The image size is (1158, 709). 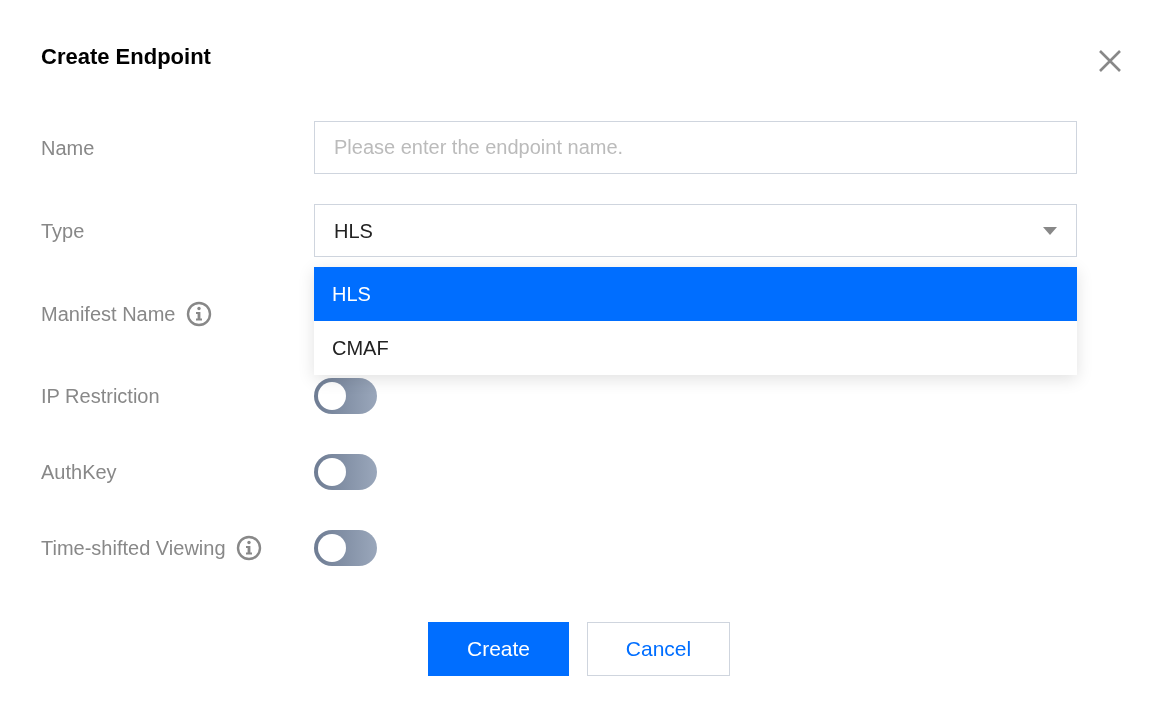 What do you see at coordinates (695, 294) in the screenshot?
I see `dropdown-option: HLS` at bounding box center [695, 294].